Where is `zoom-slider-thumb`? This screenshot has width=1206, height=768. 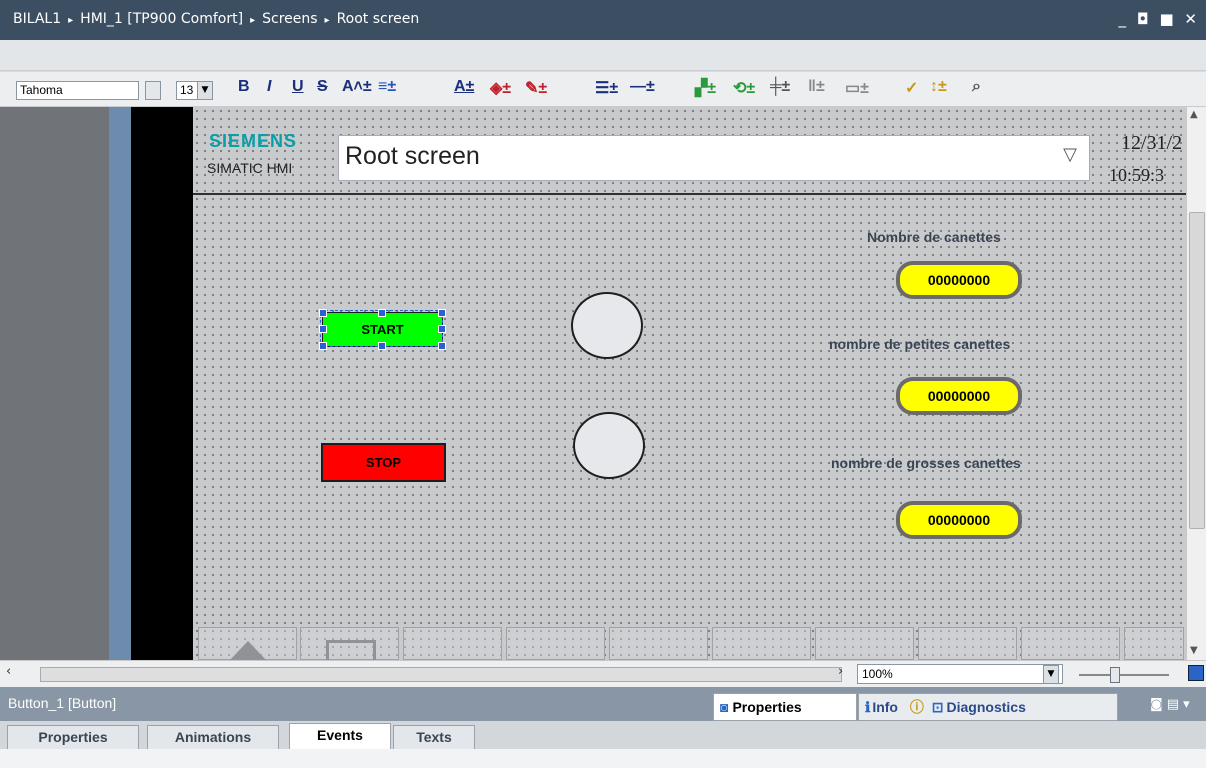
zoom-slider-thumb is located at coordinates (1115, 675).